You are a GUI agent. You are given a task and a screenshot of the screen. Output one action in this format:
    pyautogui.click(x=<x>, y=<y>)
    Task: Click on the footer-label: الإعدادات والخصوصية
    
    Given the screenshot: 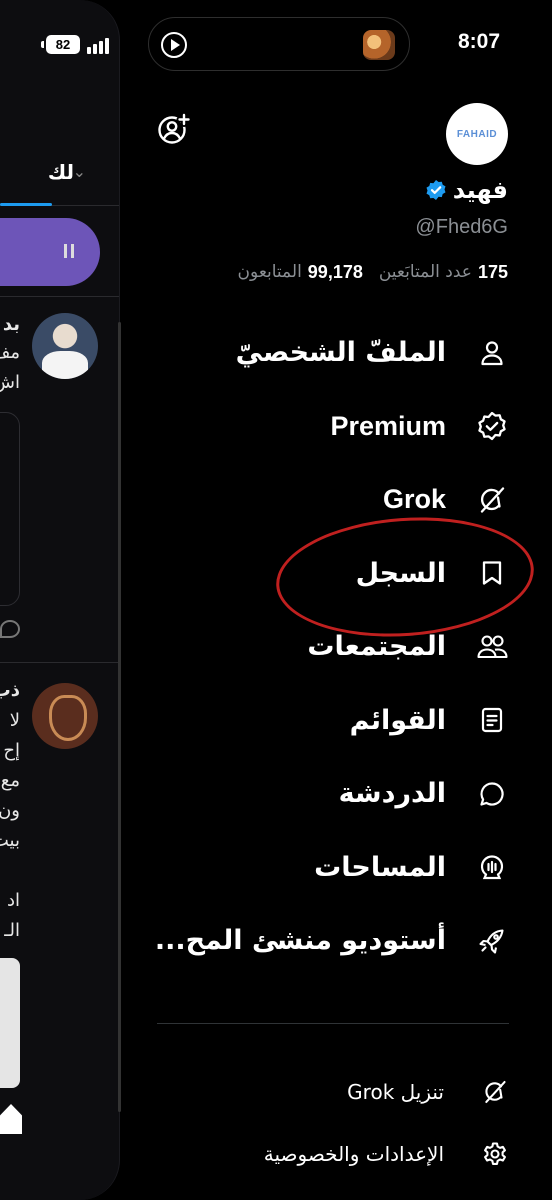 What is the action you would take?
    pyautogui.click(x=353, y=1154)
    